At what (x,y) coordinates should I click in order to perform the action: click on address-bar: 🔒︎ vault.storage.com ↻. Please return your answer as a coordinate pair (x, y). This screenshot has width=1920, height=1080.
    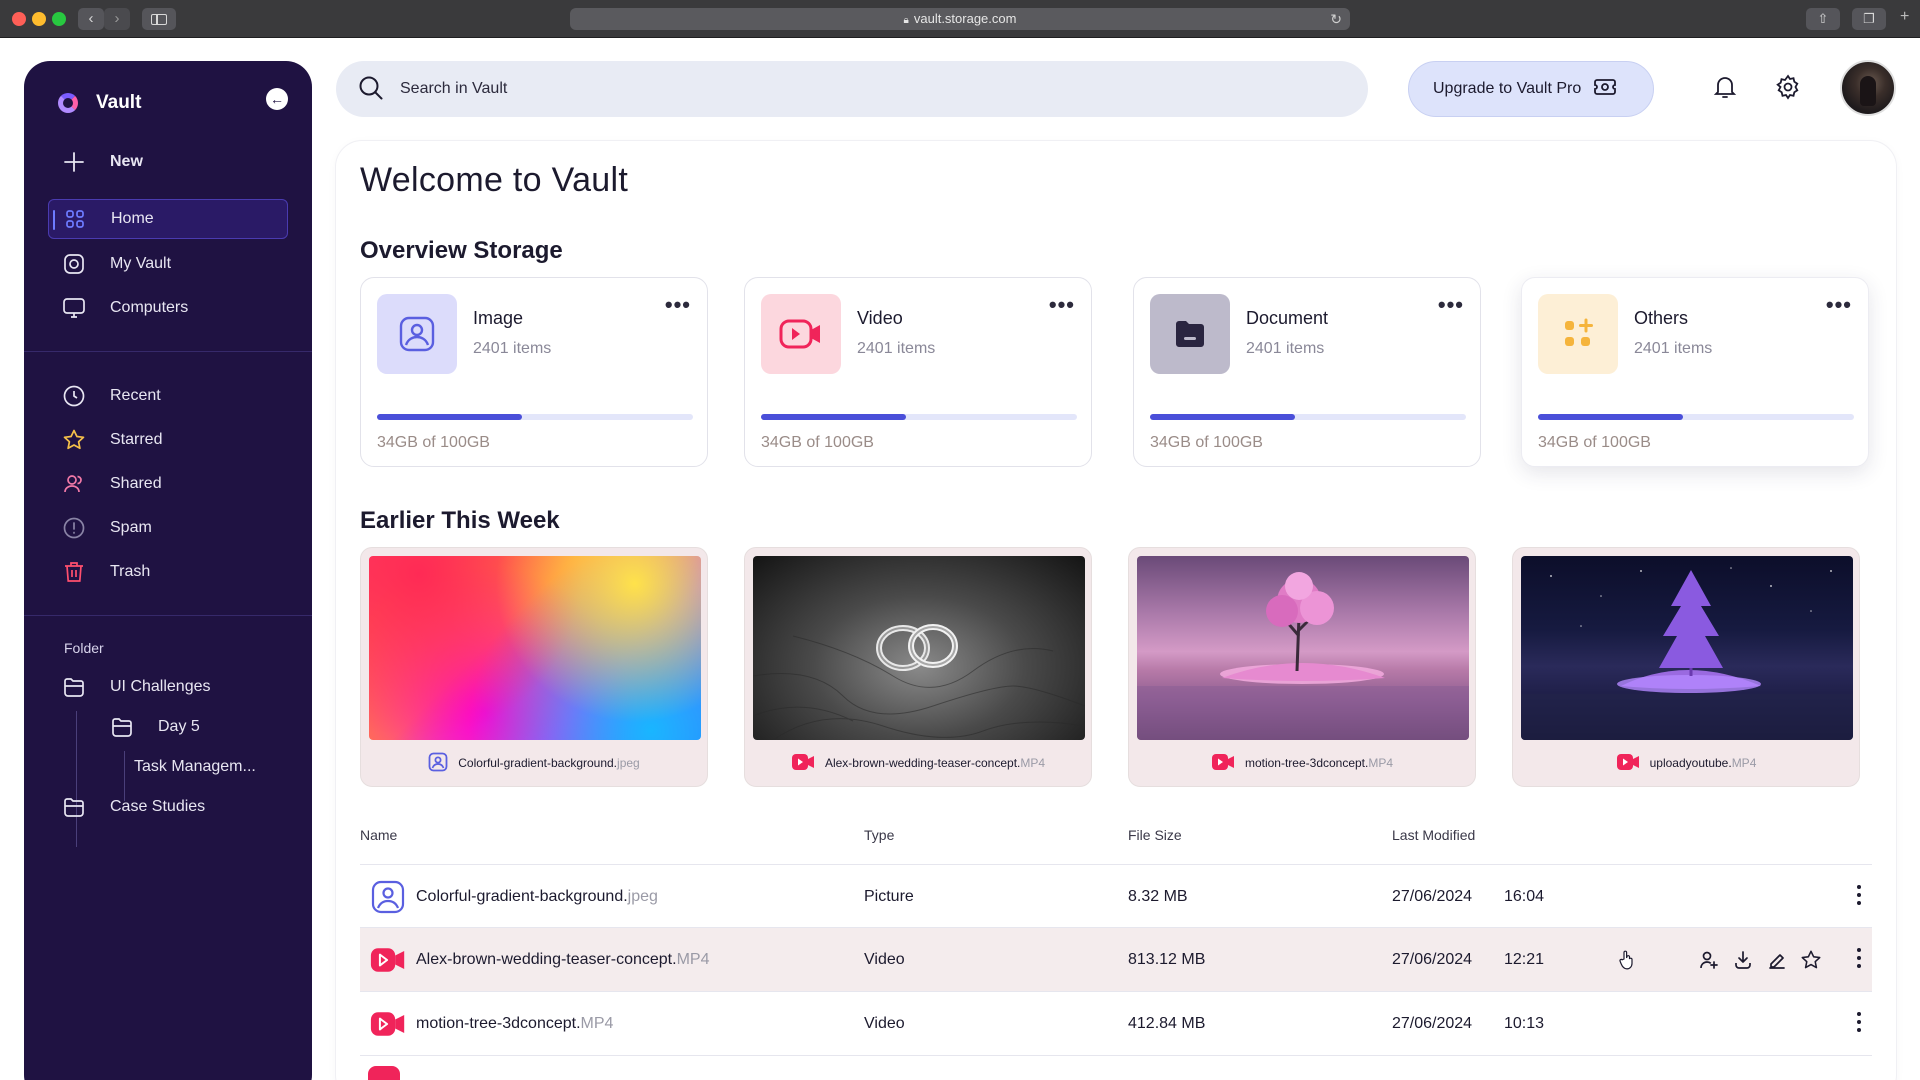
    Looking at the image, I should click on (960, 19).